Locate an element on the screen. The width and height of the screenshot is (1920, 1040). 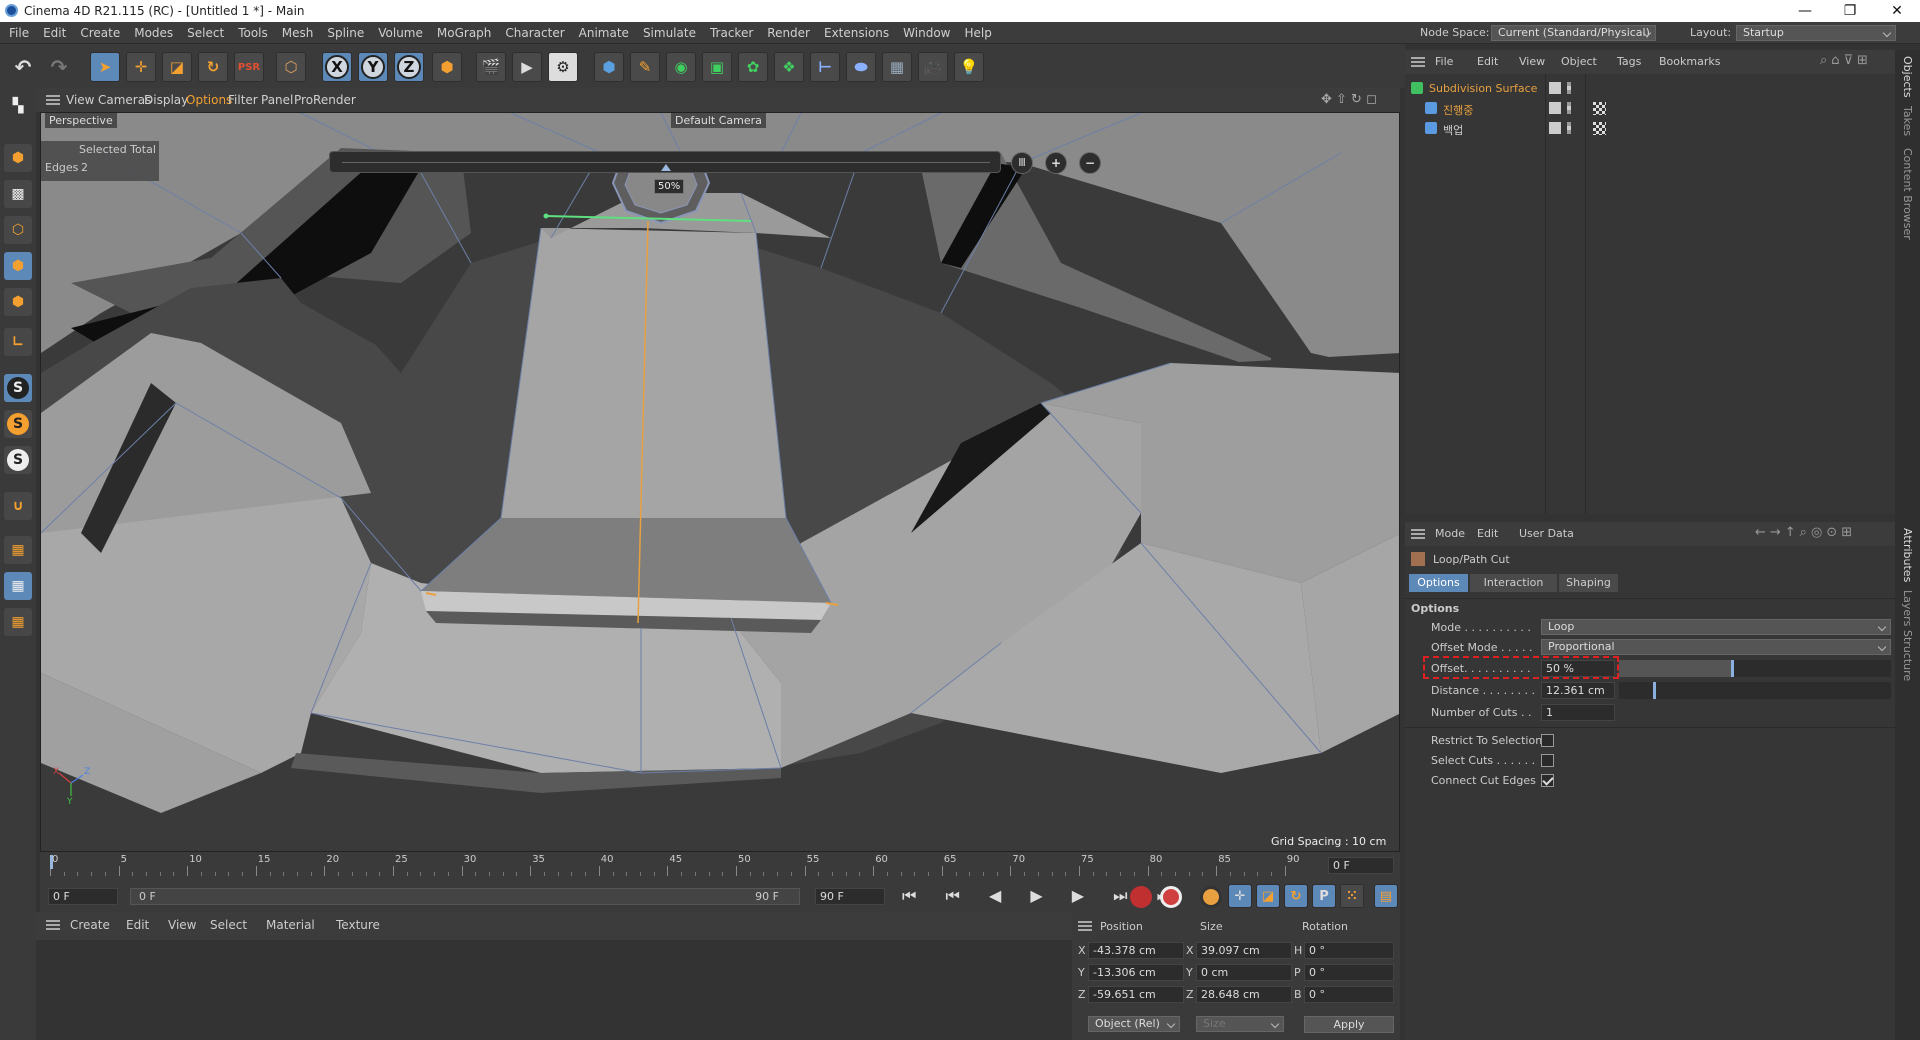
magnet-icon: ∪ is located at coordinates (18, 506).